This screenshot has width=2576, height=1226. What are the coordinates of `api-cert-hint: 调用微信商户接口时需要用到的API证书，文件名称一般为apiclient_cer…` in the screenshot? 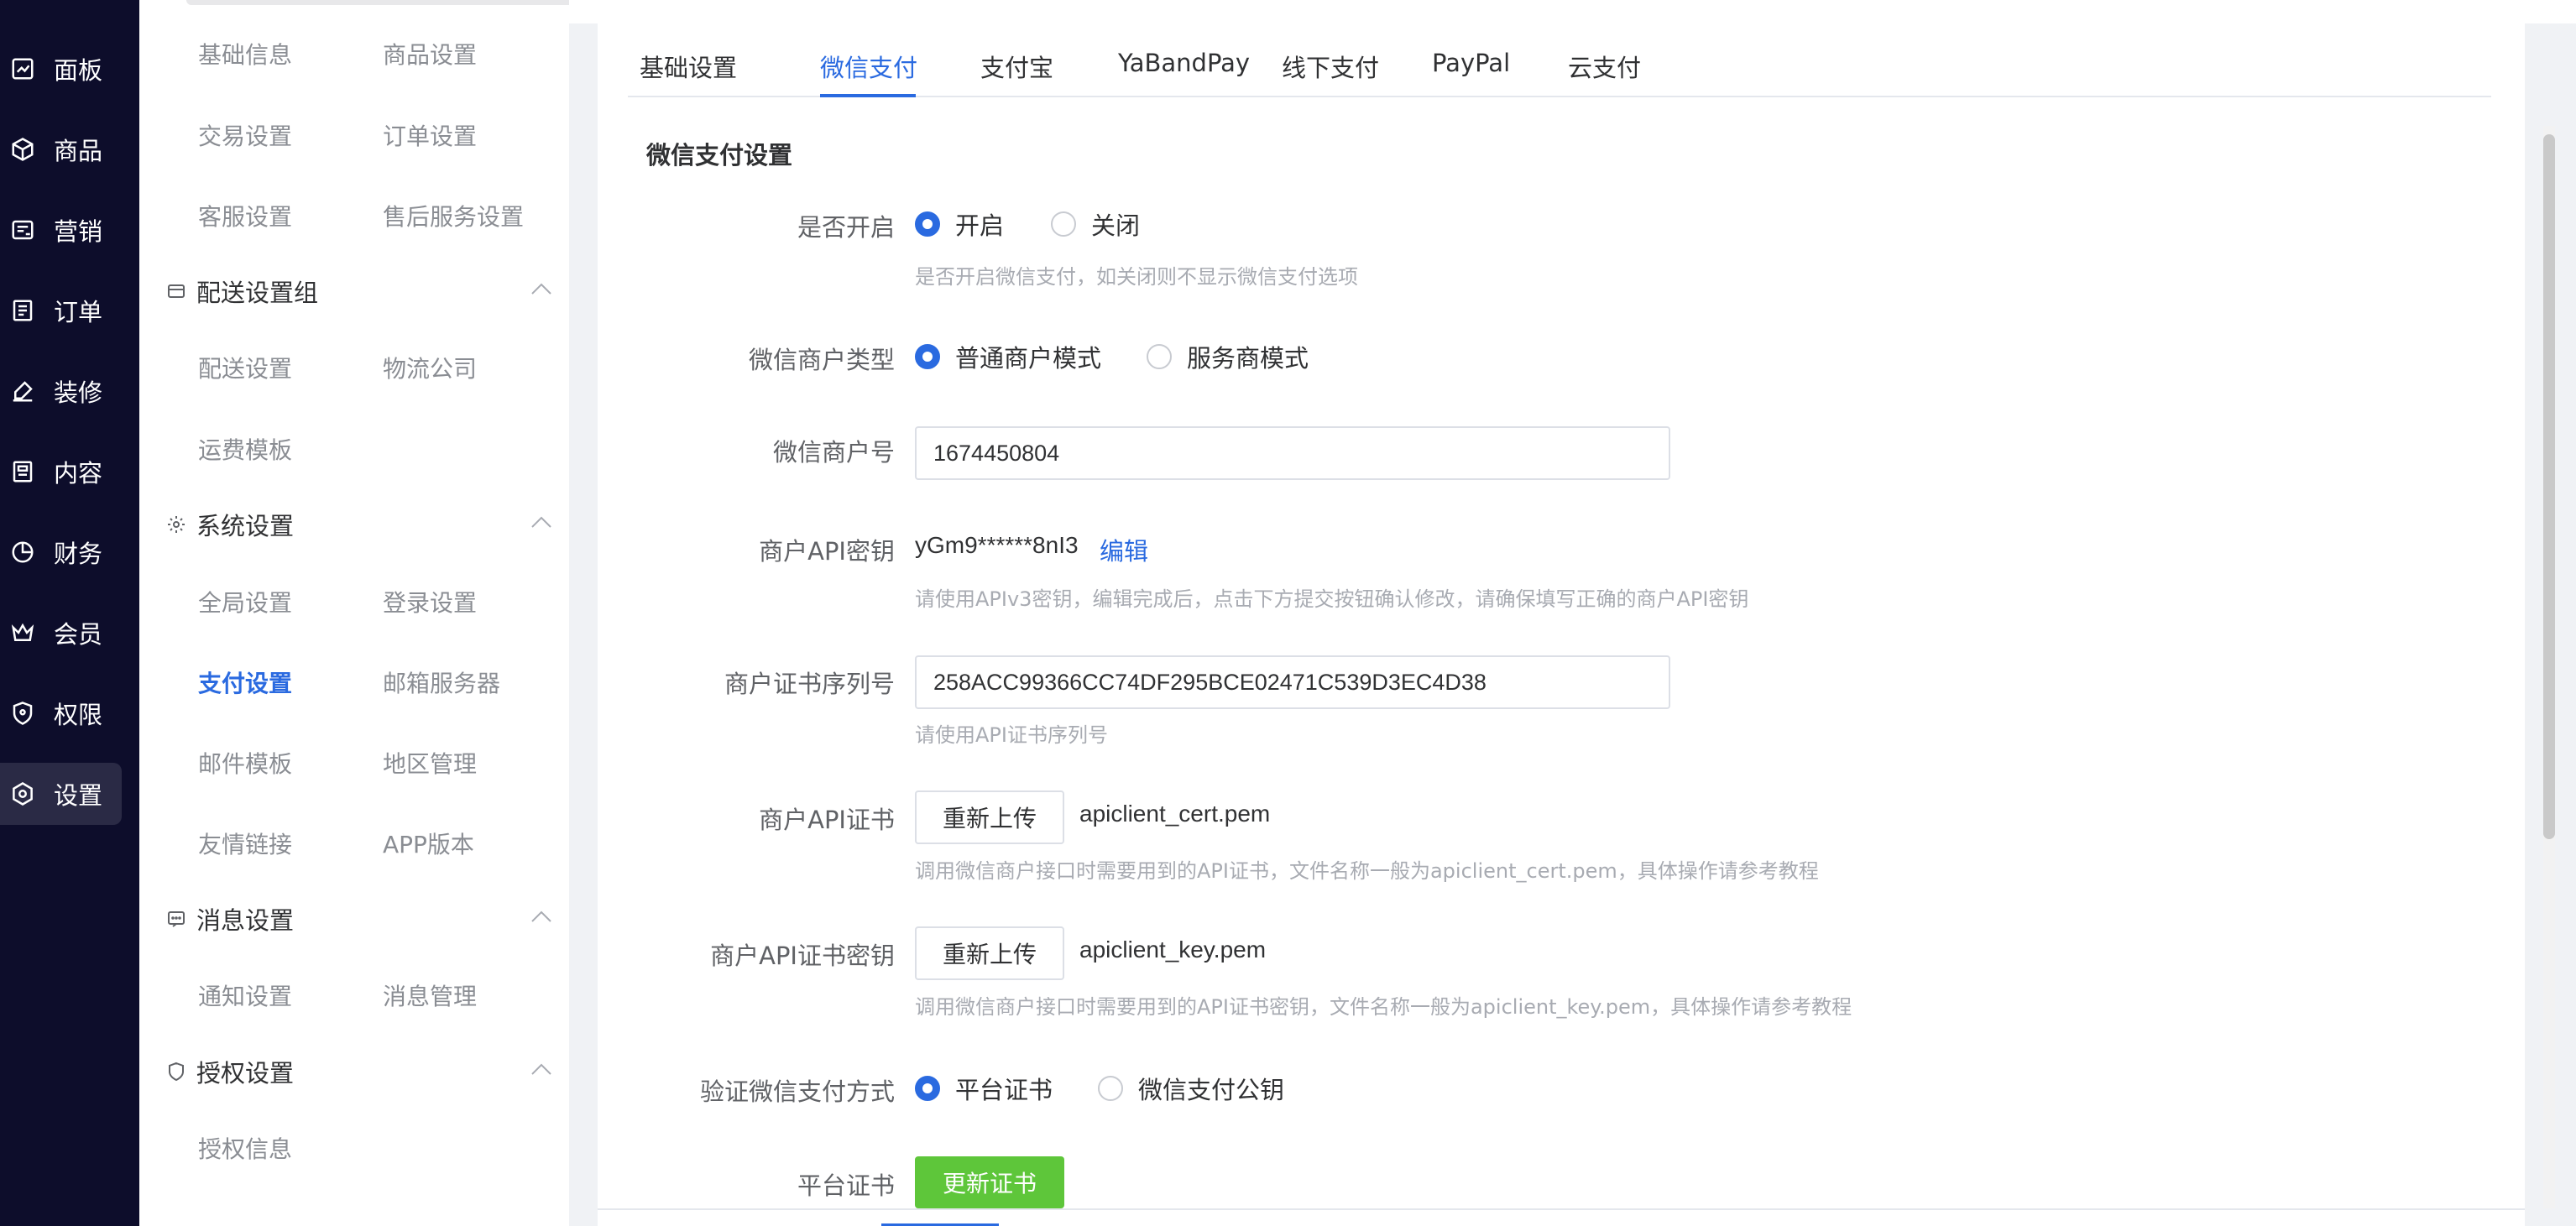 It's located at (1367, 871).